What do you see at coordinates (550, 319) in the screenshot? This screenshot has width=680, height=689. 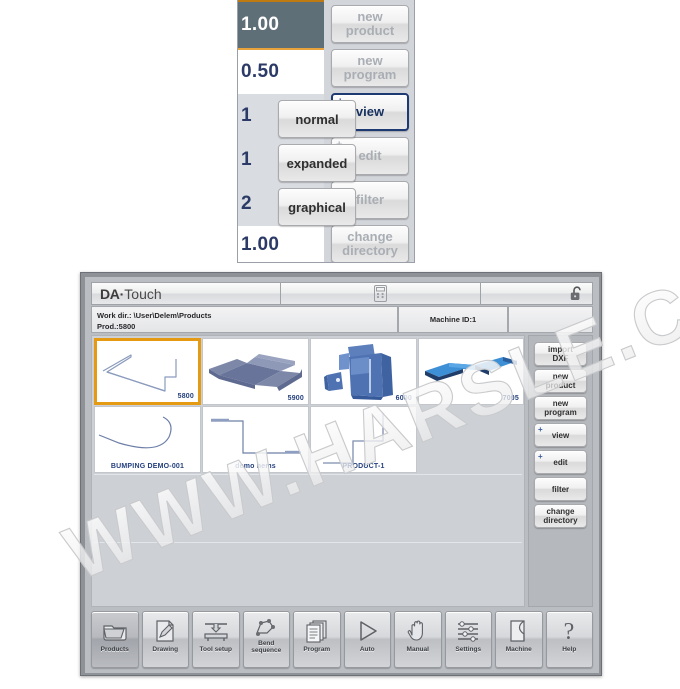 I see `info-spacer` at bounding box center [550, 319].